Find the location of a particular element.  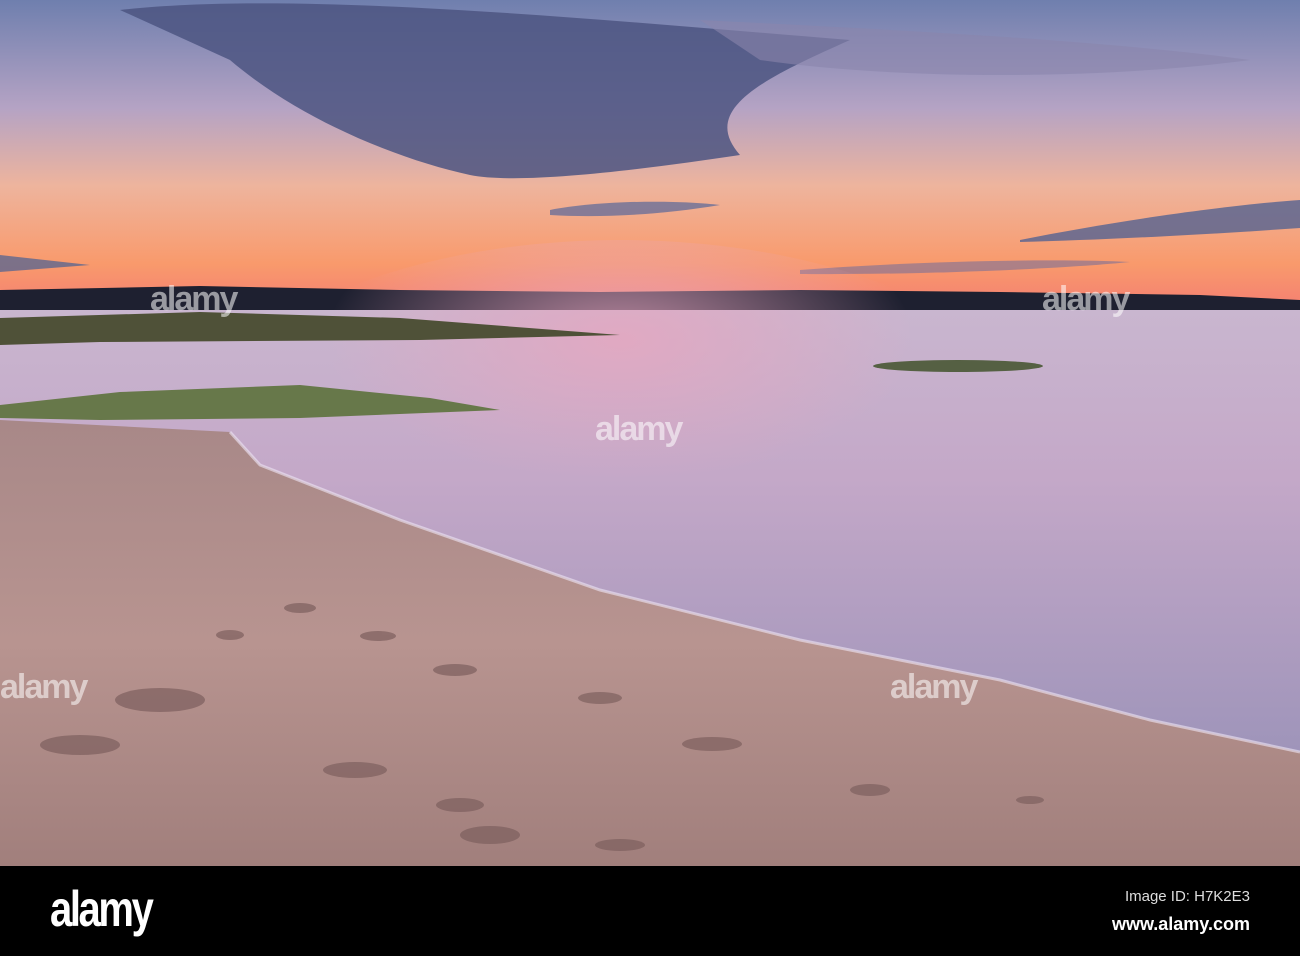

image-id: Image ID: H7K2E3 is located at coordinates (1187, 896).